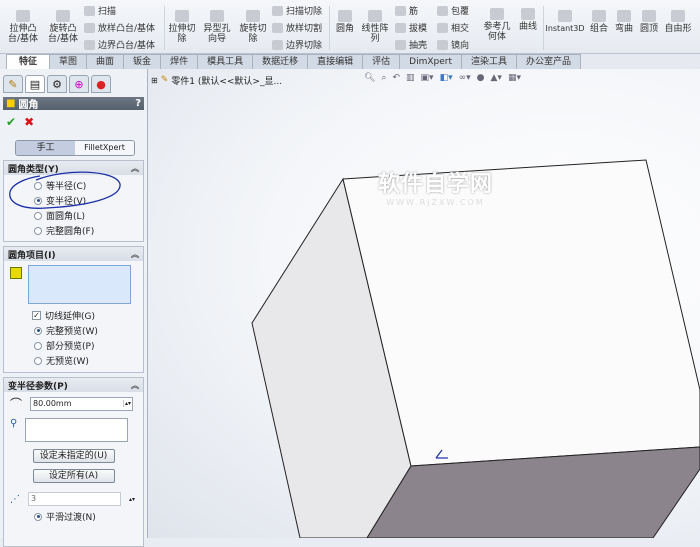  Describe the element at coordinates (335, 61) in the screenshot. I see `tab-direct-editing: 直接编辑` at that location.